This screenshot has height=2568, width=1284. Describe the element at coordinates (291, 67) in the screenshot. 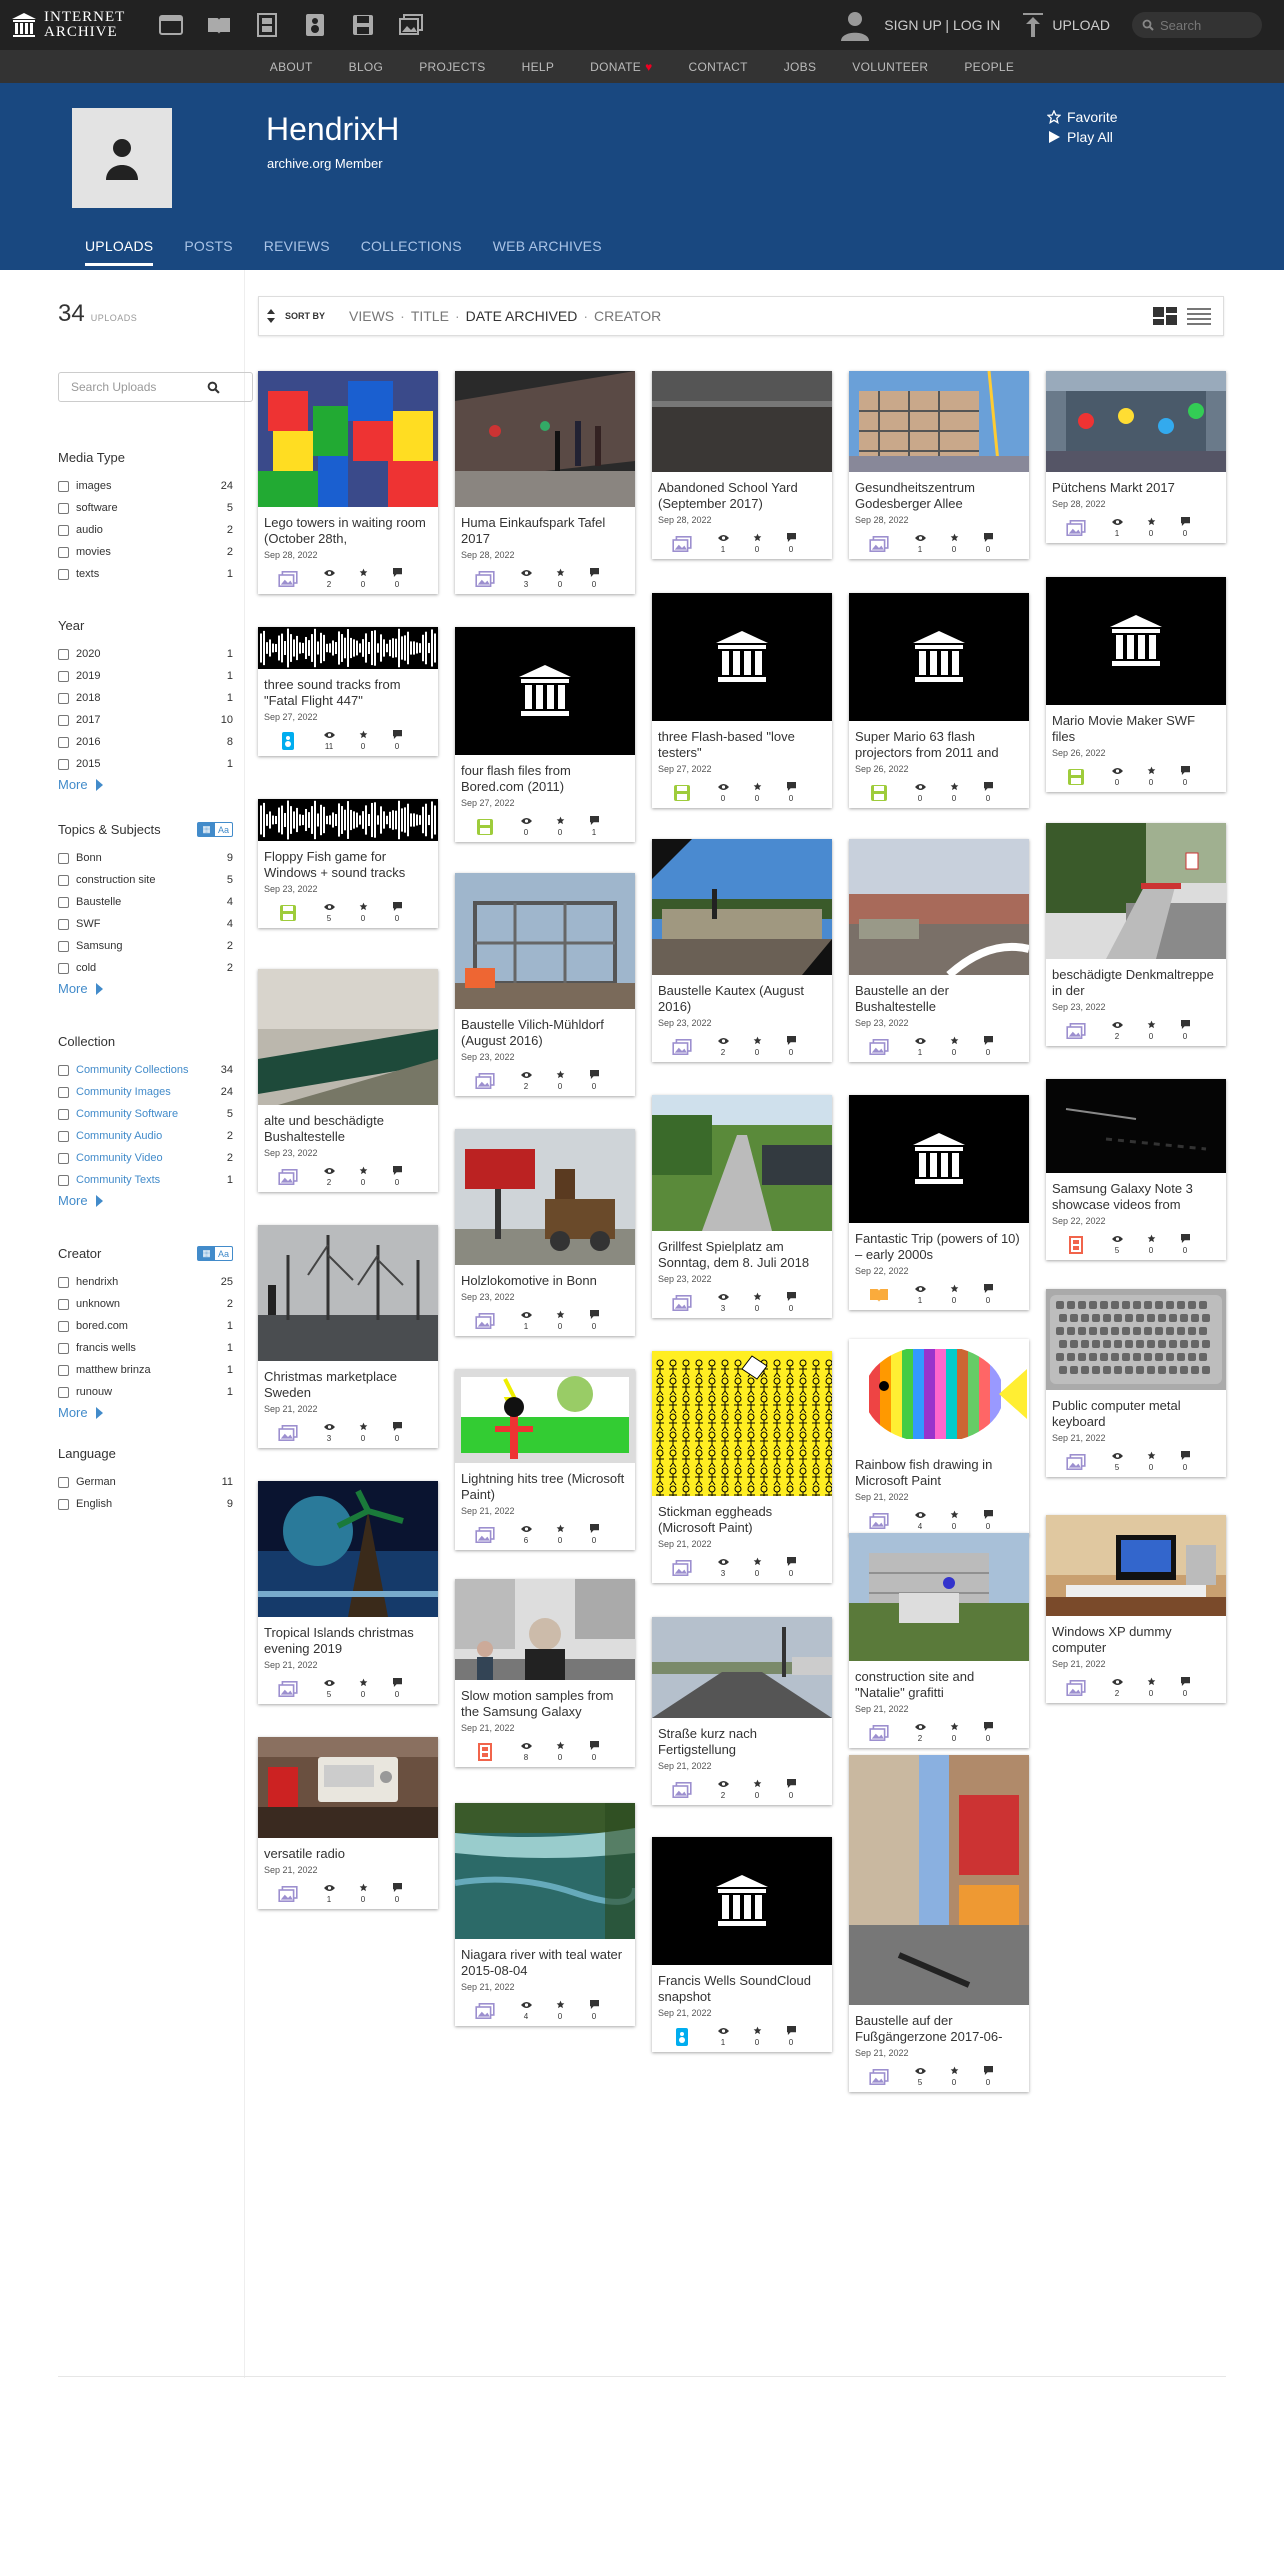

I see `nav-about: ABOUT` at that location.